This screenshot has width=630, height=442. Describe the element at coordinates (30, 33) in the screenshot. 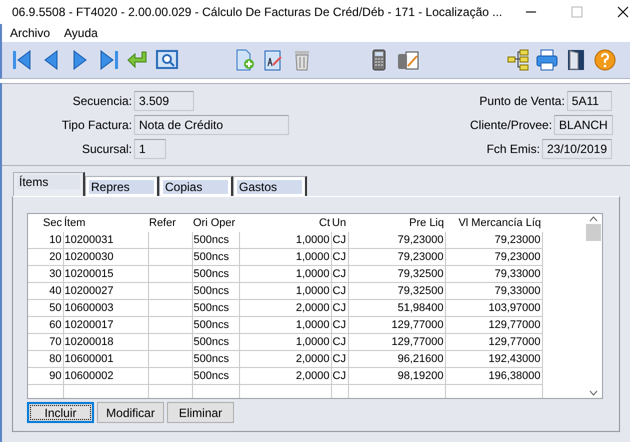

I see `menu-item: Archivo` at that location.